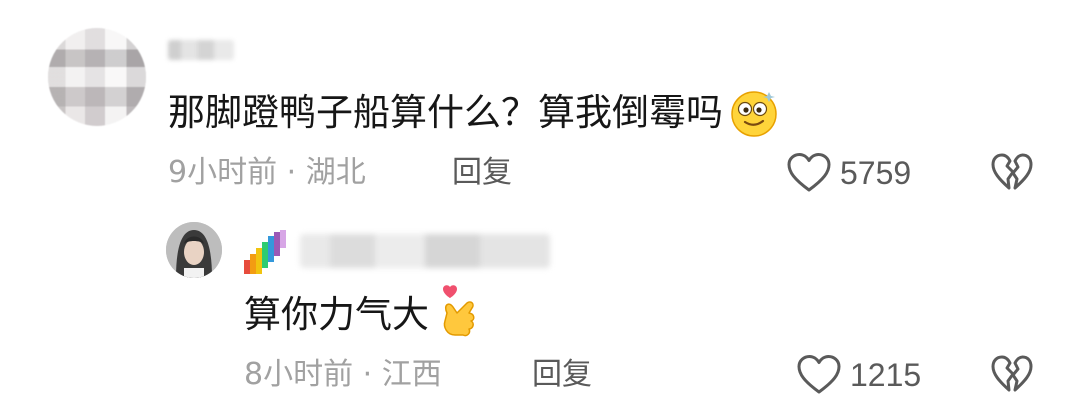  What do you see at coordinates (459, 310) in the screenshot?
I see `finger-heart-emoji-icon` at bounding box center [459, 310].